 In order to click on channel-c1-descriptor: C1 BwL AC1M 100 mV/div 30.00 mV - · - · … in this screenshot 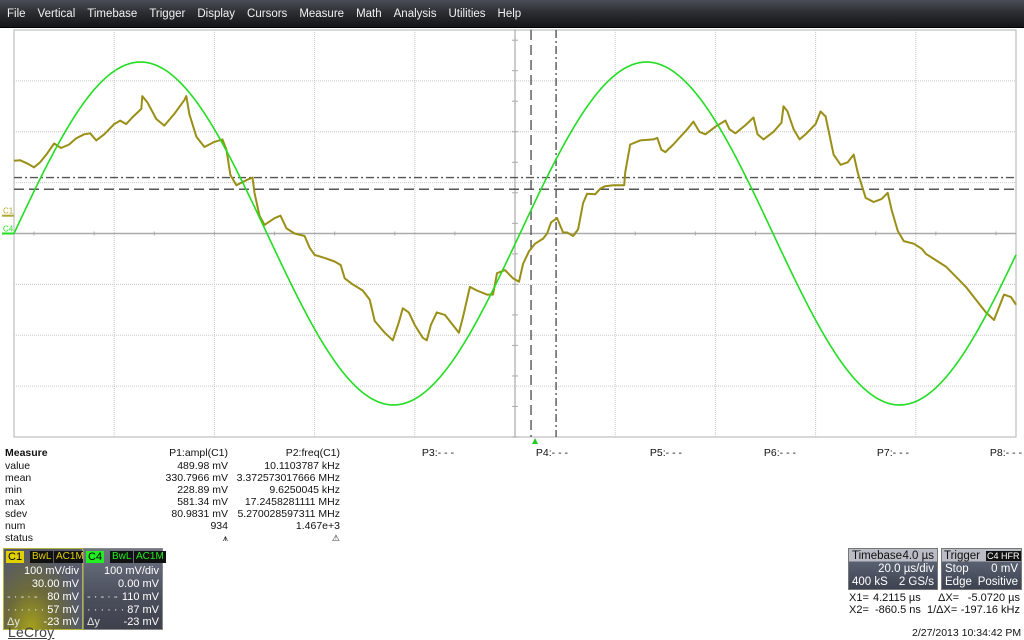, I will do `click(44, 589)`.